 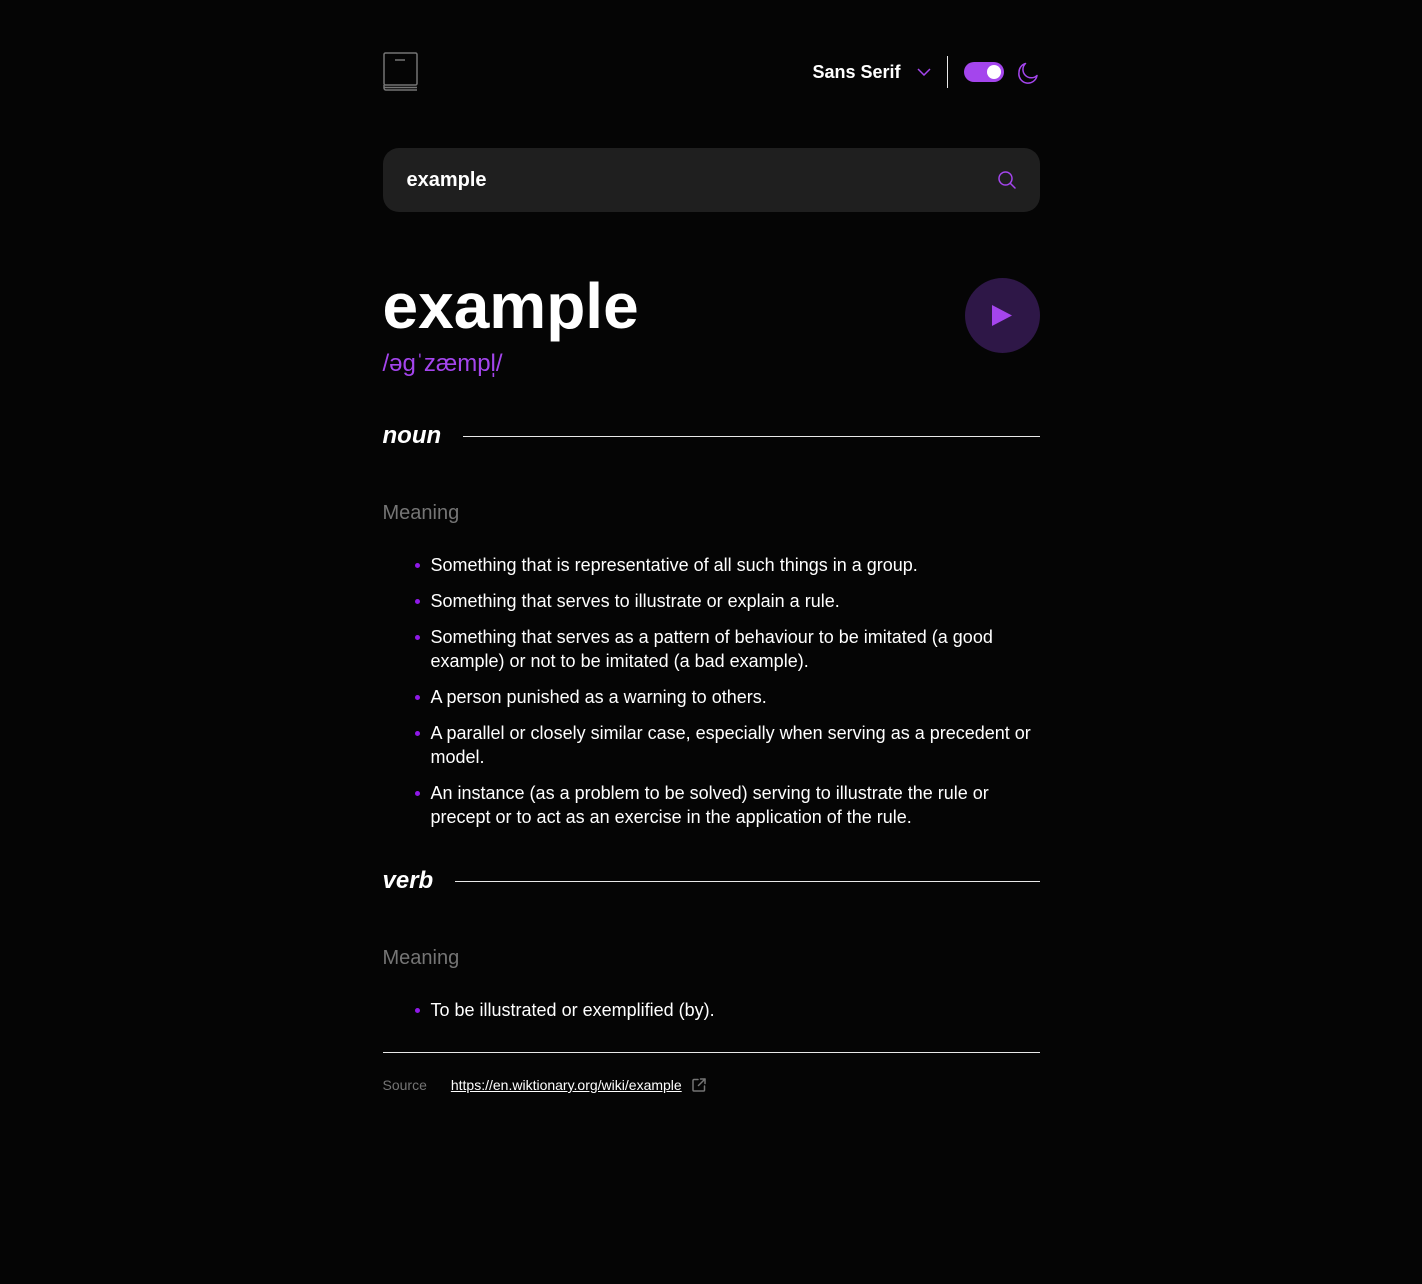 I want to click on pos-header-verb: verb, so click(x=711, y=881).